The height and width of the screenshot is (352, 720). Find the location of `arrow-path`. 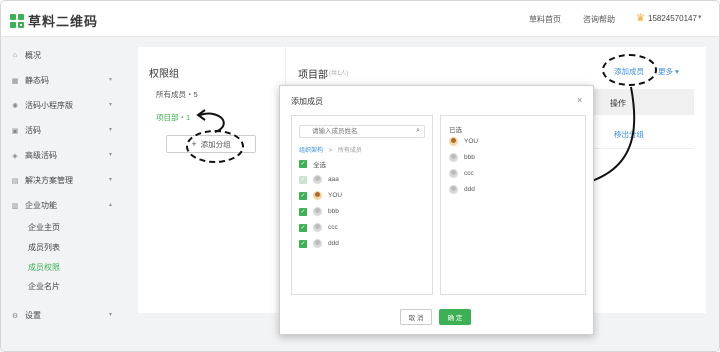

arrow-path is located at coordinates (212, 122).